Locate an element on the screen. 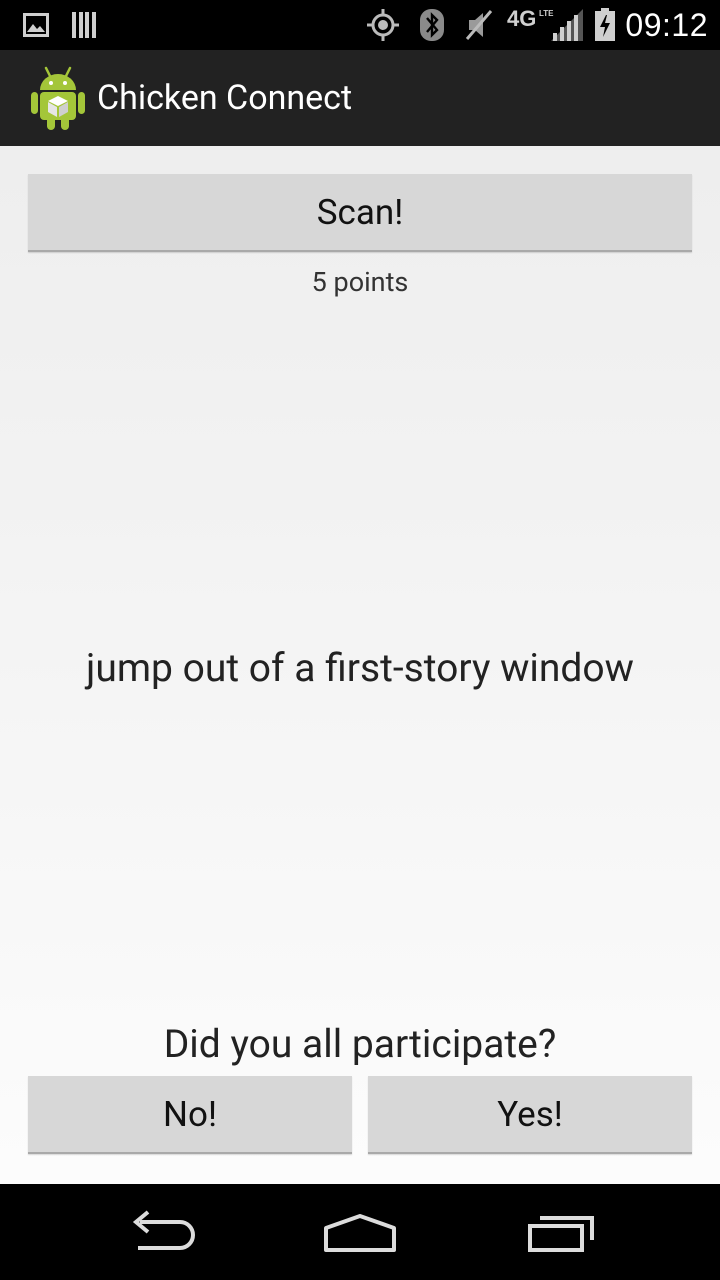 Image resolution: width=720 pixels, height=1280 pixels. signal-icon is located at coordinates (567, 25).